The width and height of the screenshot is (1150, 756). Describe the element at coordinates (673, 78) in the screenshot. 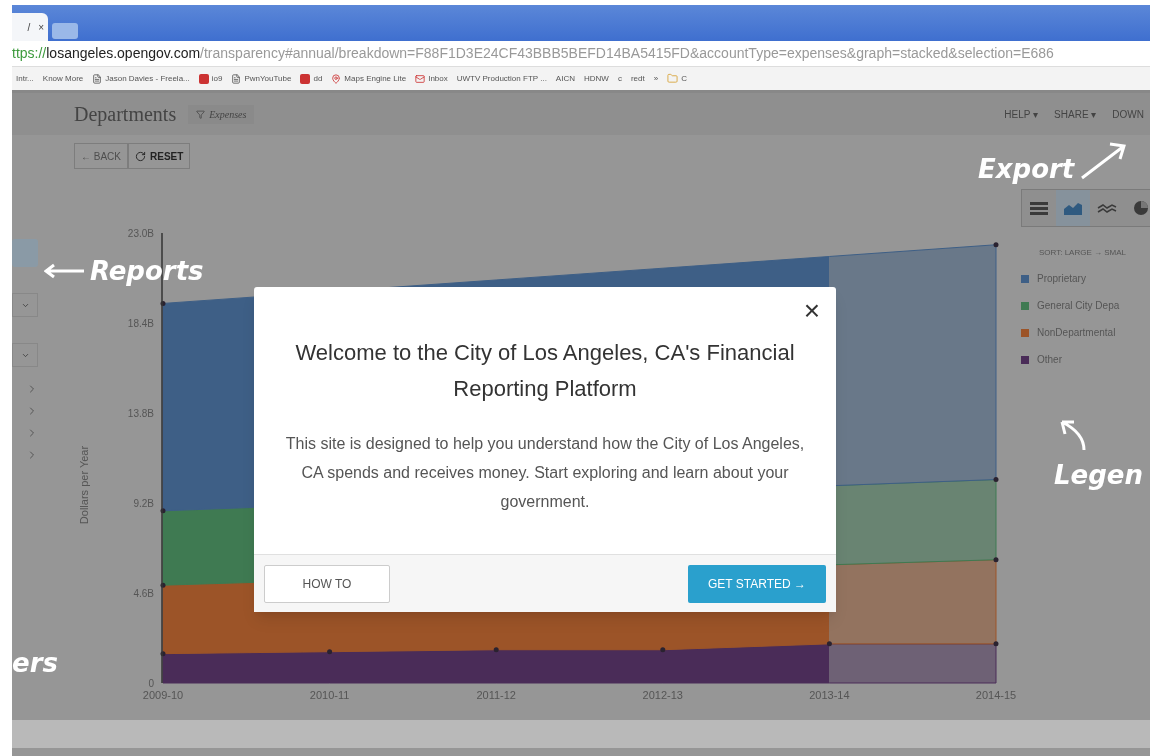

I see `folder-icon` at that location.